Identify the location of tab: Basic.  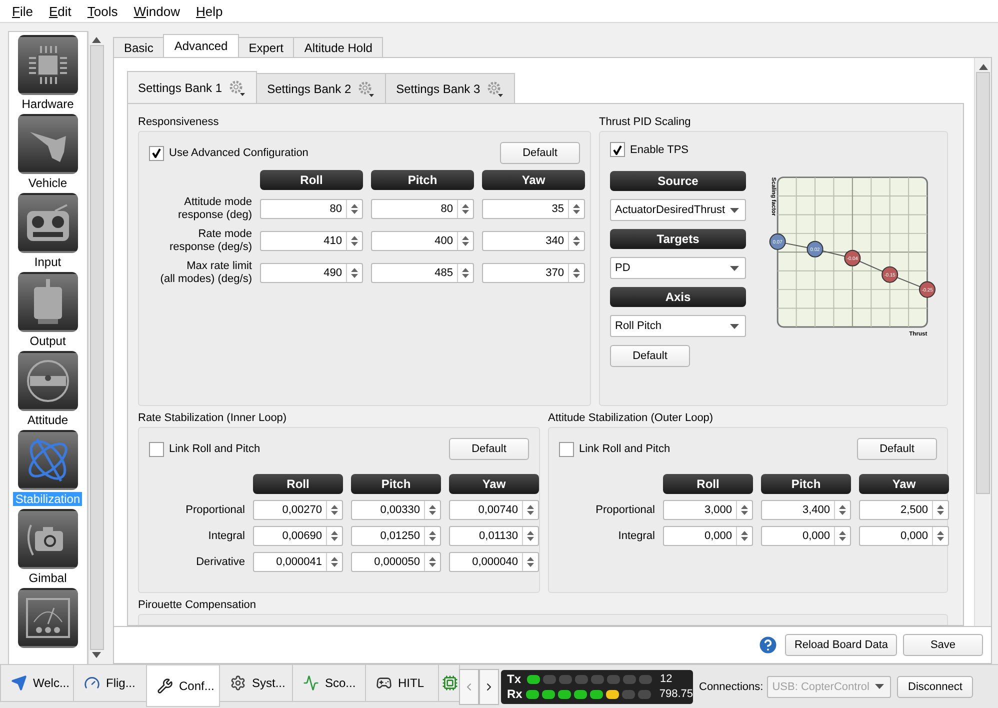
(138, 47).